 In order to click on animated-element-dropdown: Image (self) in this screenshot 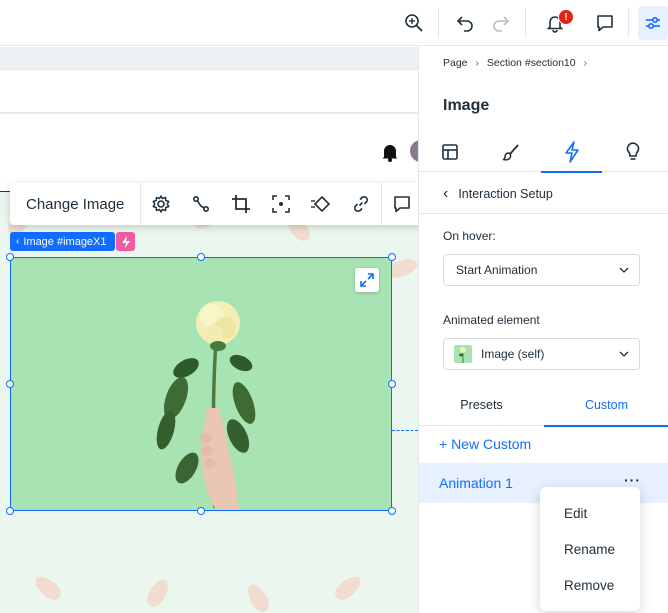, I will do `click(541, 354)`.